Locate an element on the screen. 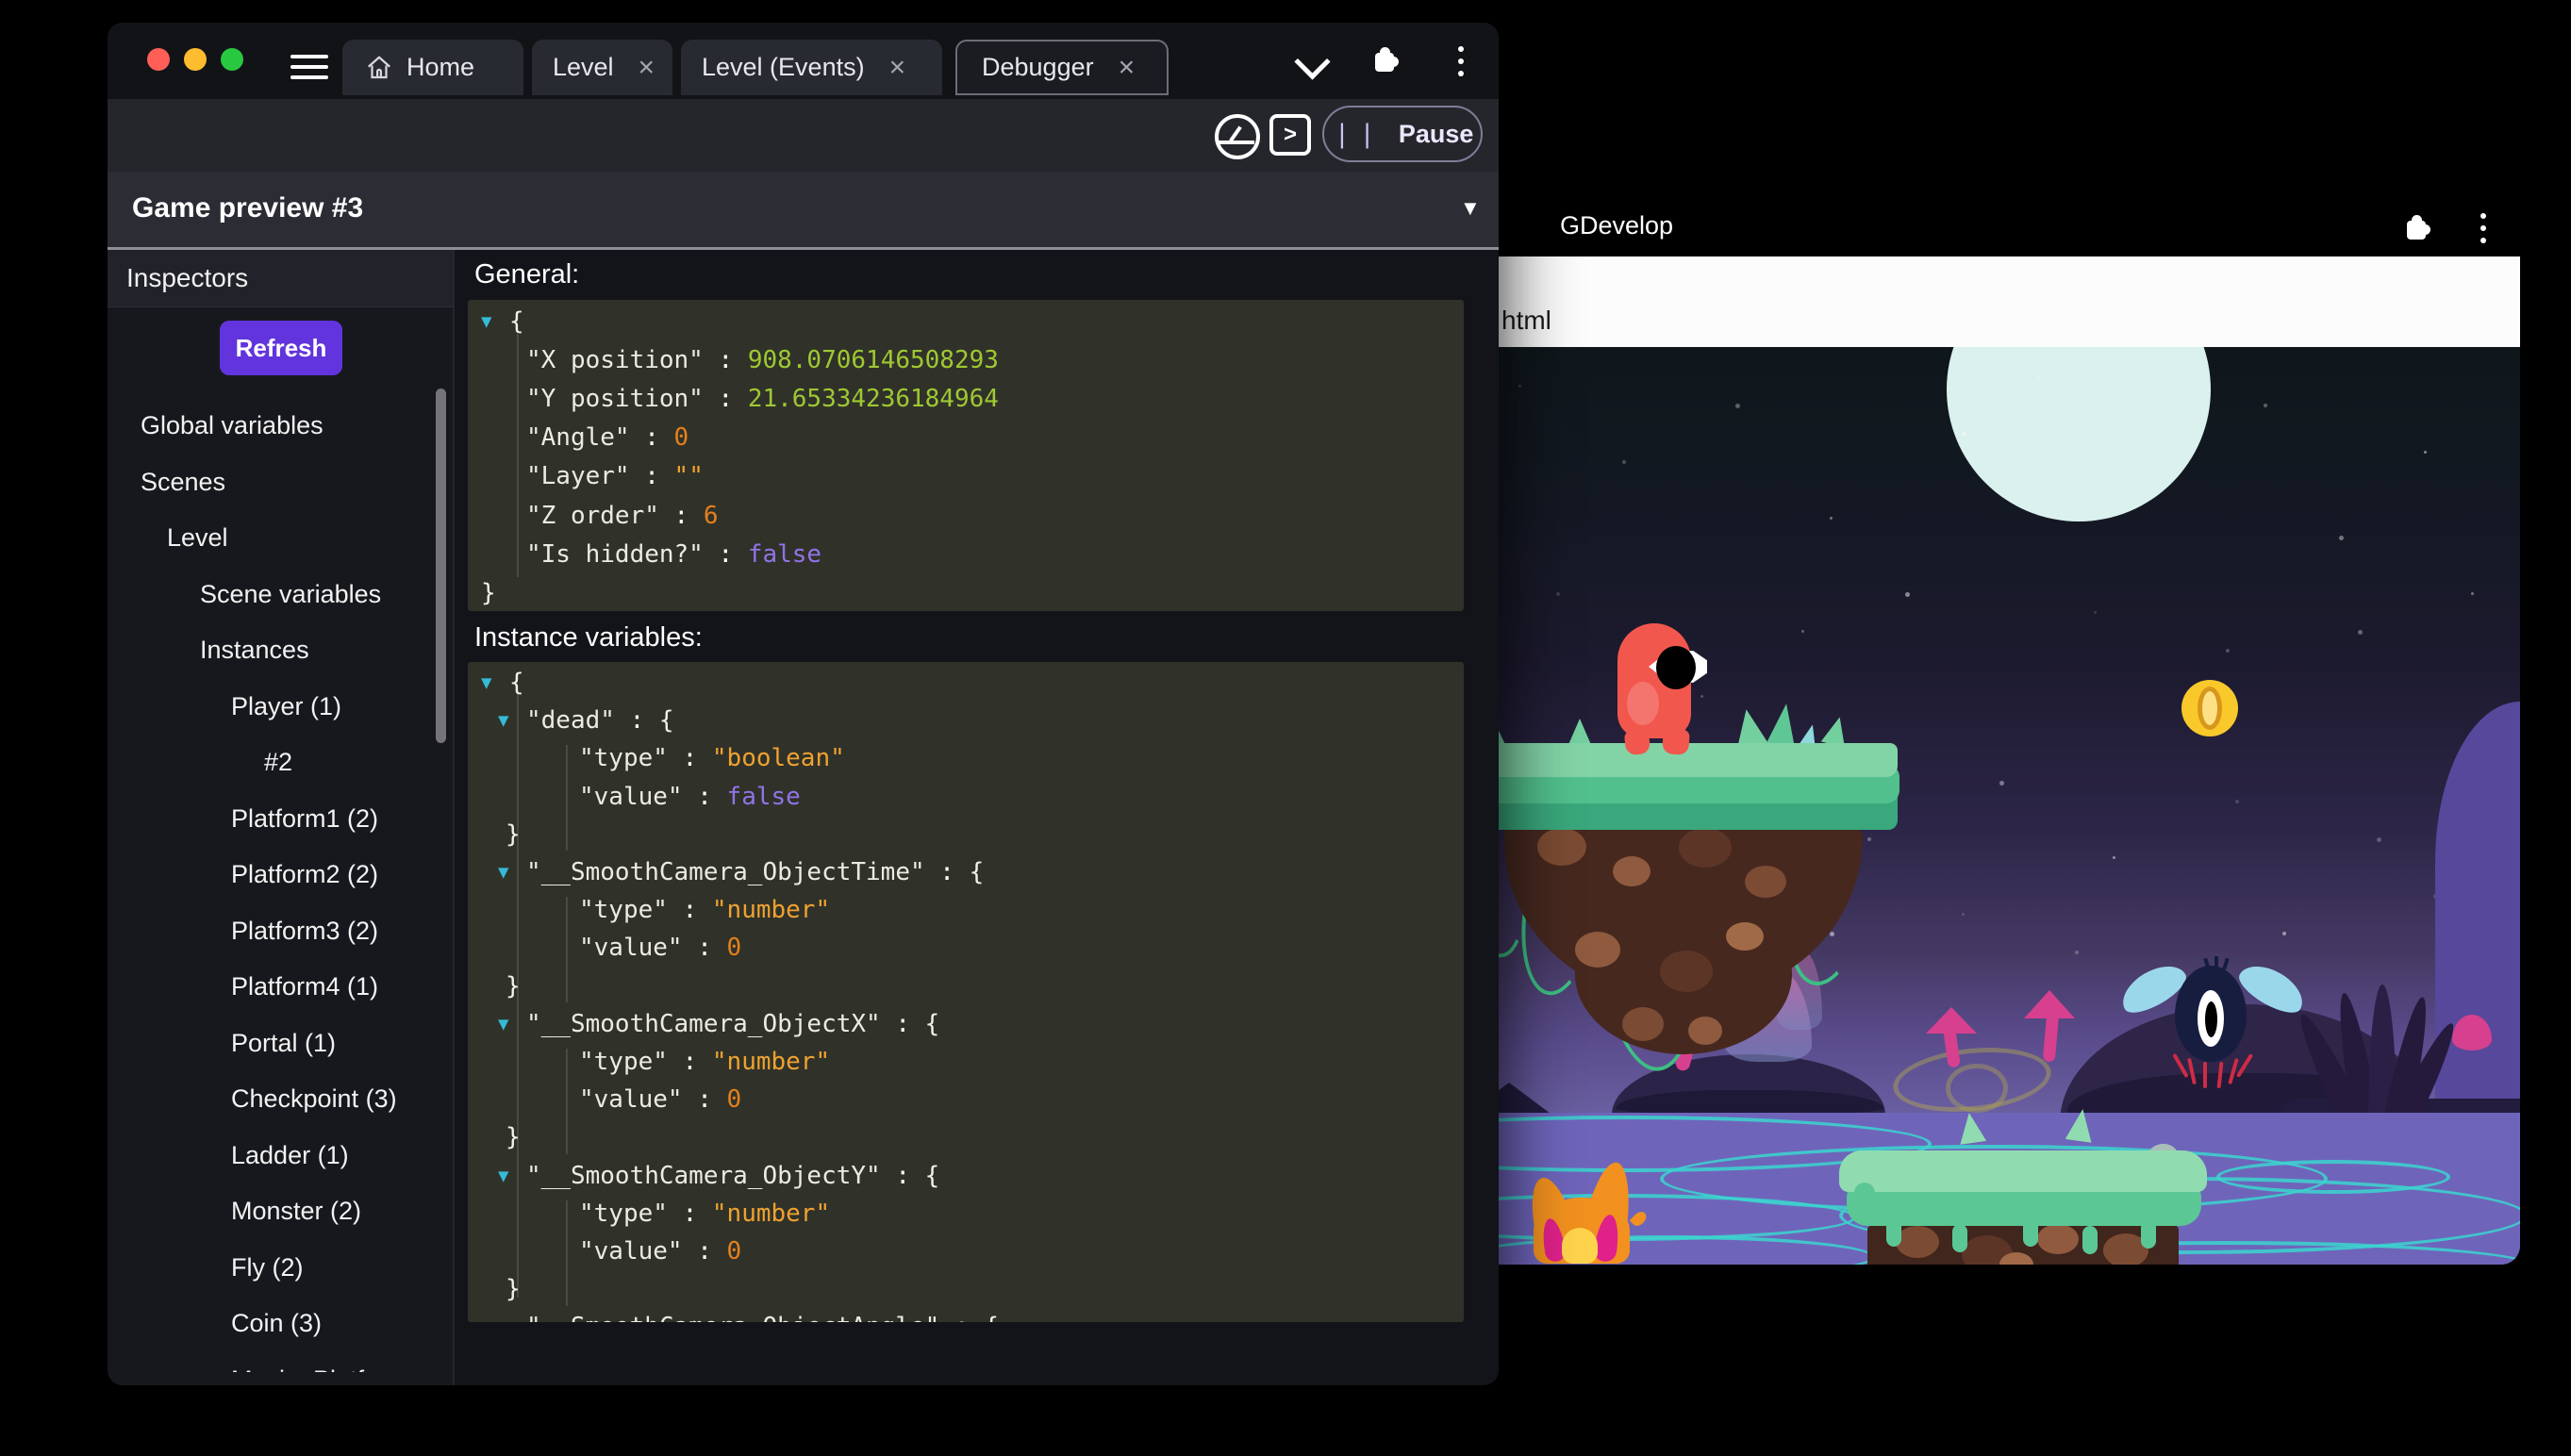 The width and height of the screenshot is (2571, 1456). inspectors-title: Inspectors is located at coordinates (187, 277).